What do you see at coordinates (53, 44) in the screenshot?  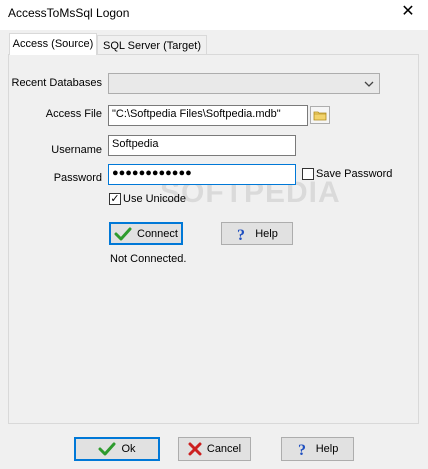 I see `tab-access-source: Access (Source)` at bounding box center [53, 44].